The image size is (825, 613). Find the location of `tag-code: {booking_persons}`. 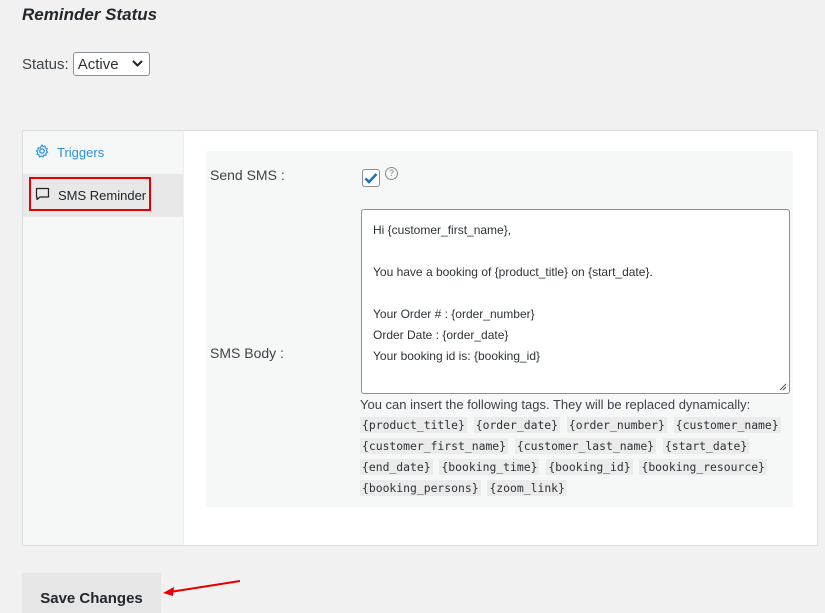

tag-code: {booking_persons} is located at coordinates (420, 488).